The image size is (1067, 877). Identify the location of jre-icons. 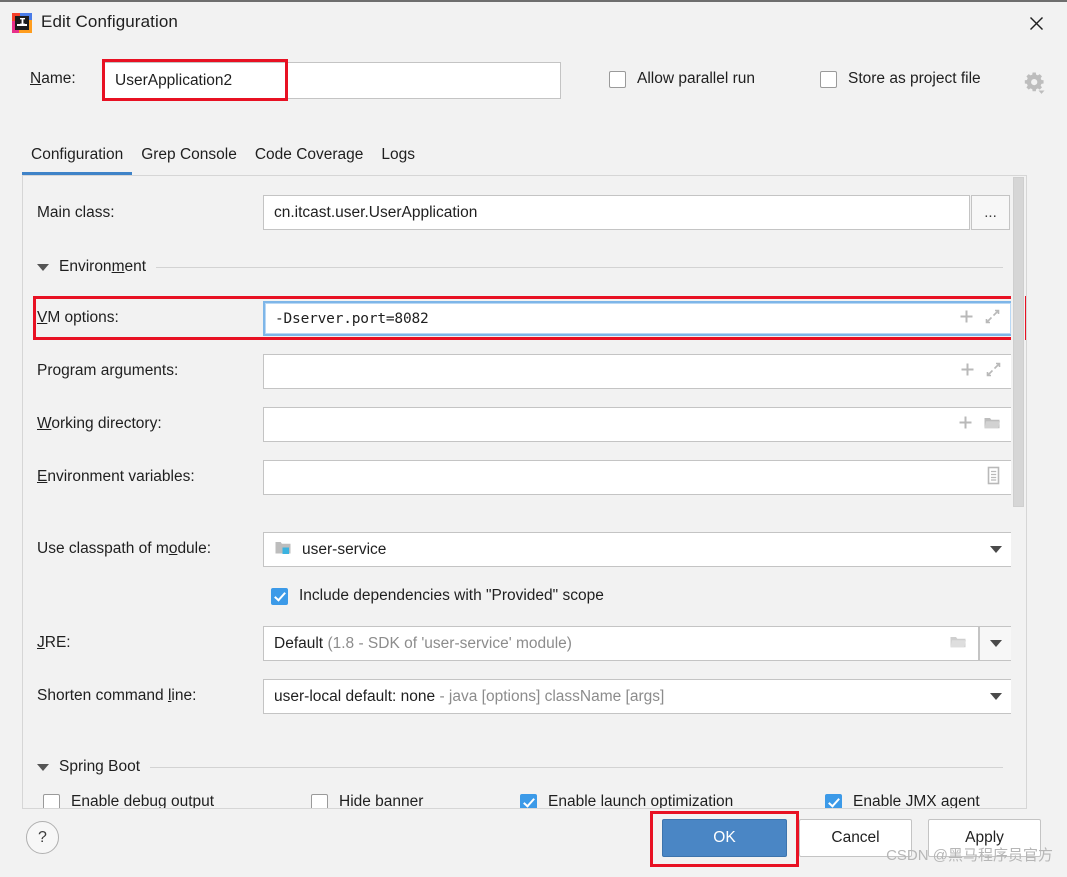
(958, 644).